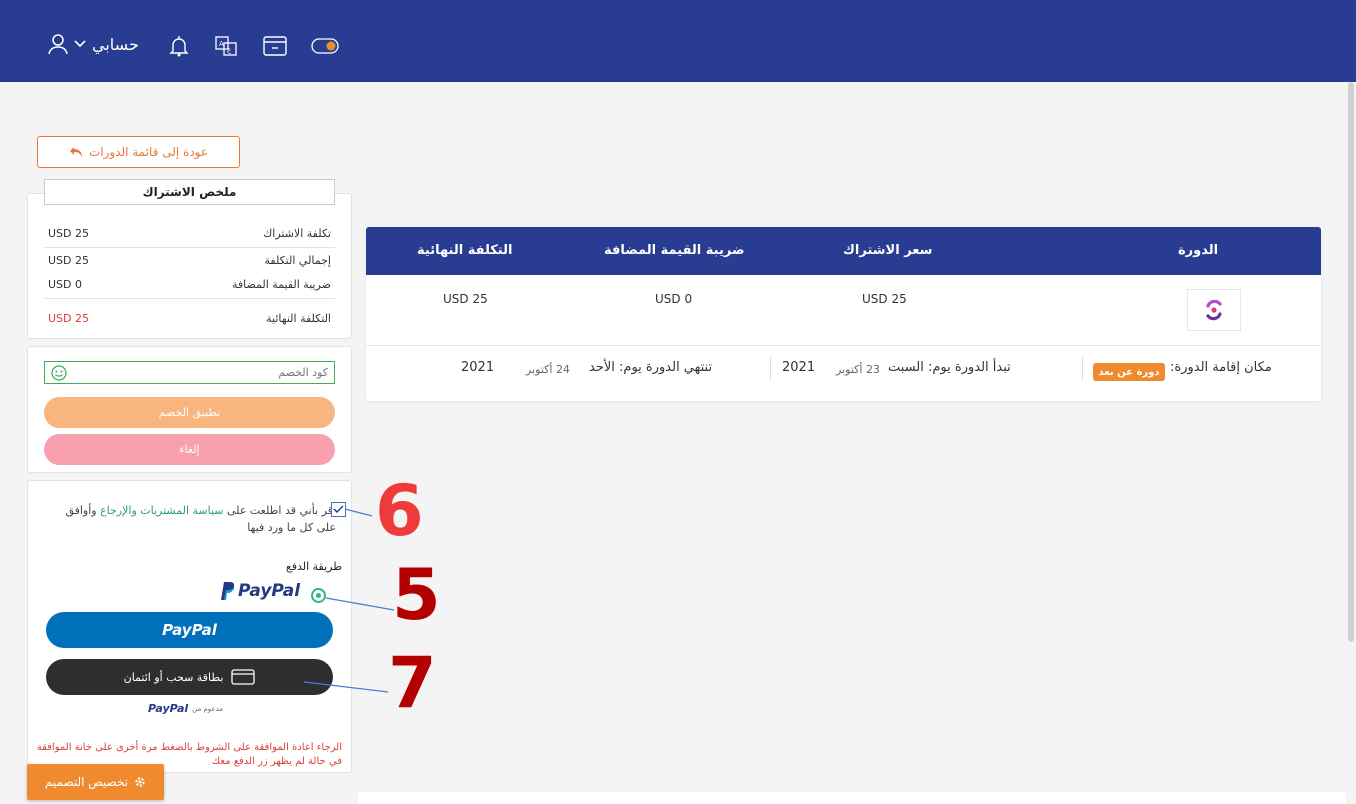  Describe the element at coordinates (412, 683) in the screenshot. I see `callout-7: 7` at that location.